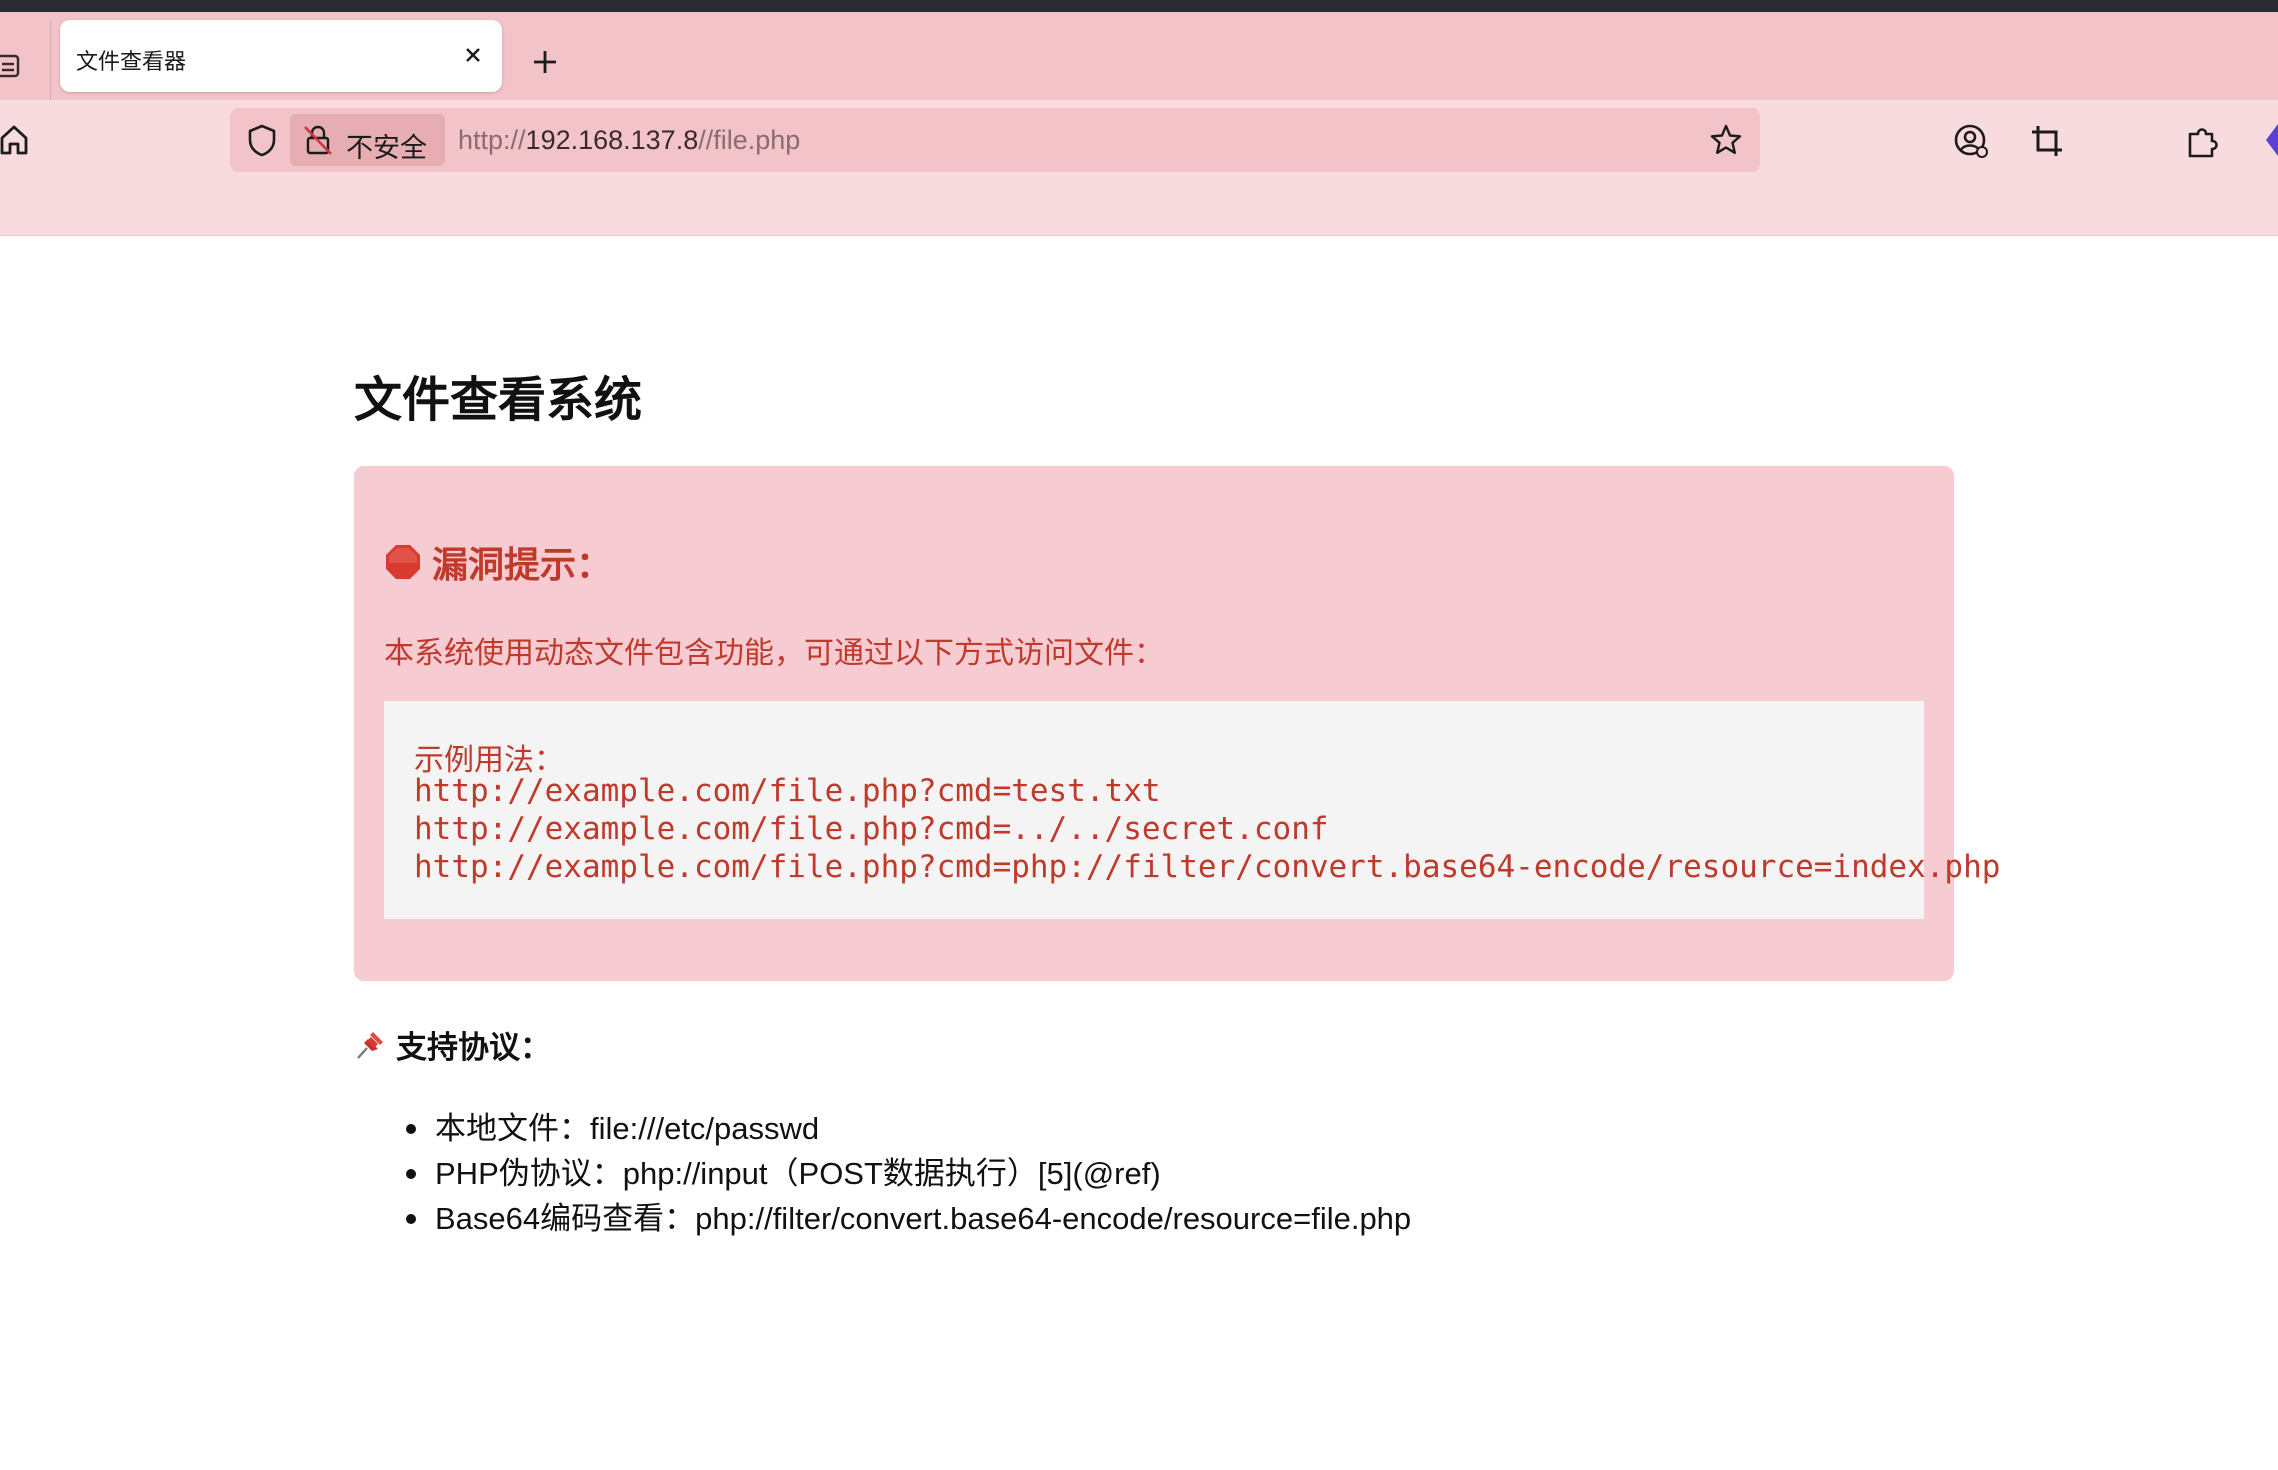 This screenshot has width=2278, height=1470. What do you see at coordinates (1139, 56) in the screenshot?
I see `tab-bar: 文件查看器` at bounding box center [1139, 56].